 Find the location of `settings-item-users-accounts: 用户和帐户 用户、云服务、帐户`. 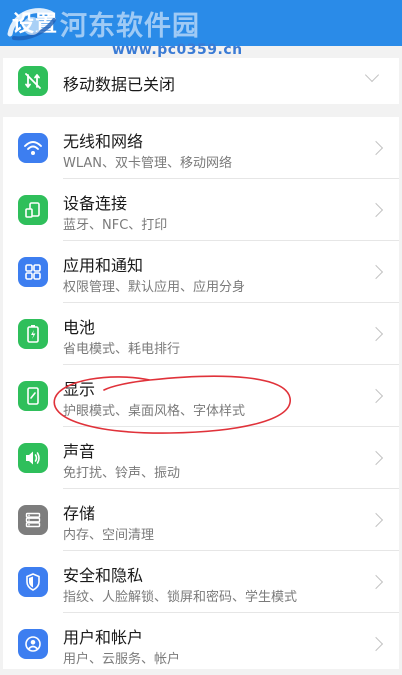

settings-item-users-accounts: 用户和帐户 用户、云服务、帐户 is located at coordinates (201, 644).